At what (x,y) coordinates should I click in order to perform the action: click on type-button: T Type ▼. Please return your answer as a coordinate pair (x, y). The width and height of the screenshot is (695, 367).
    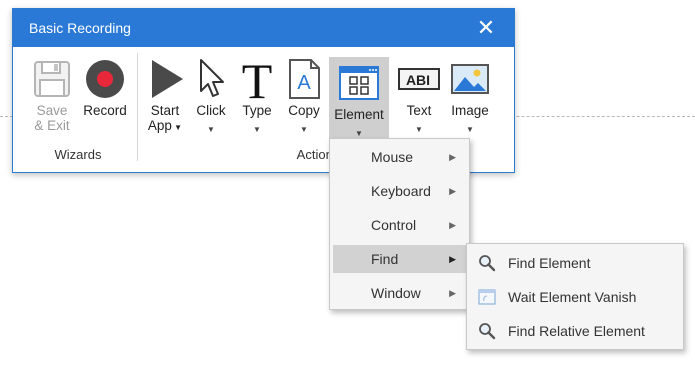
    Looking at the image, I should click on (257, 98).